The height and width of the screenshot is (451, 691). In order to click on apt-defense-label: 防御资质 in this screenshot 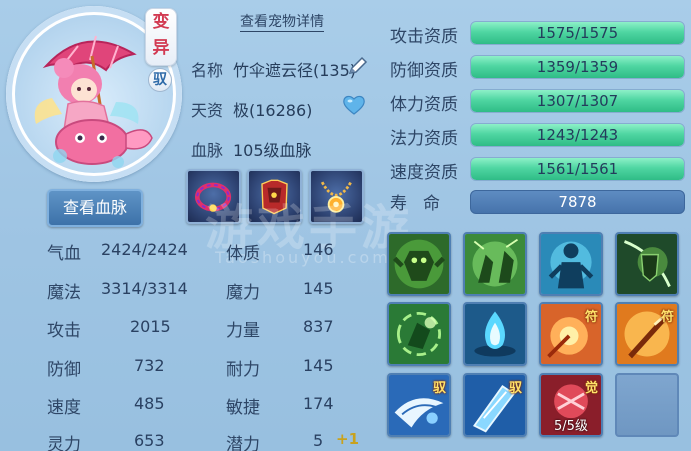, I will do `click(424, 71)`.